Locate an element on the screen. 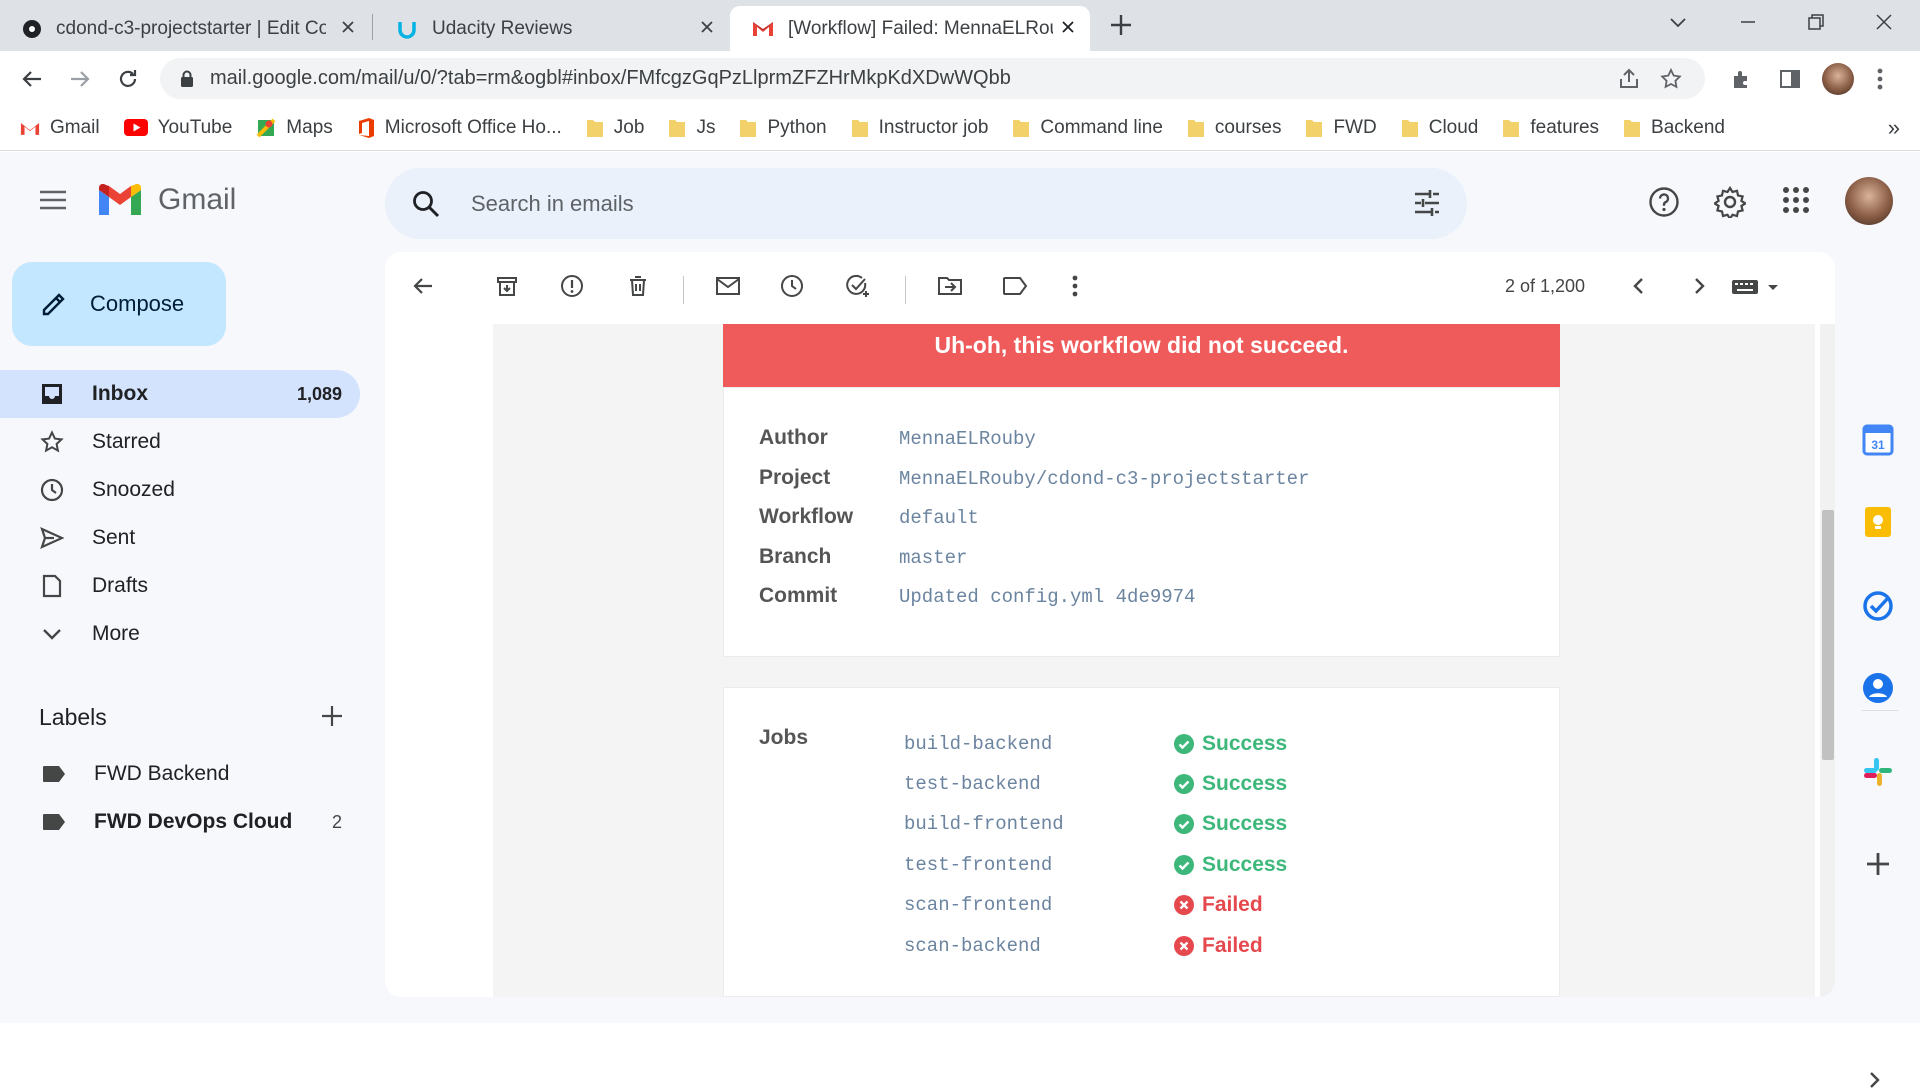 Image resolution: width=1920 pixels, height=1092 pixels. job-name-link: scan-frontend is located at coordinates (1039, 905).